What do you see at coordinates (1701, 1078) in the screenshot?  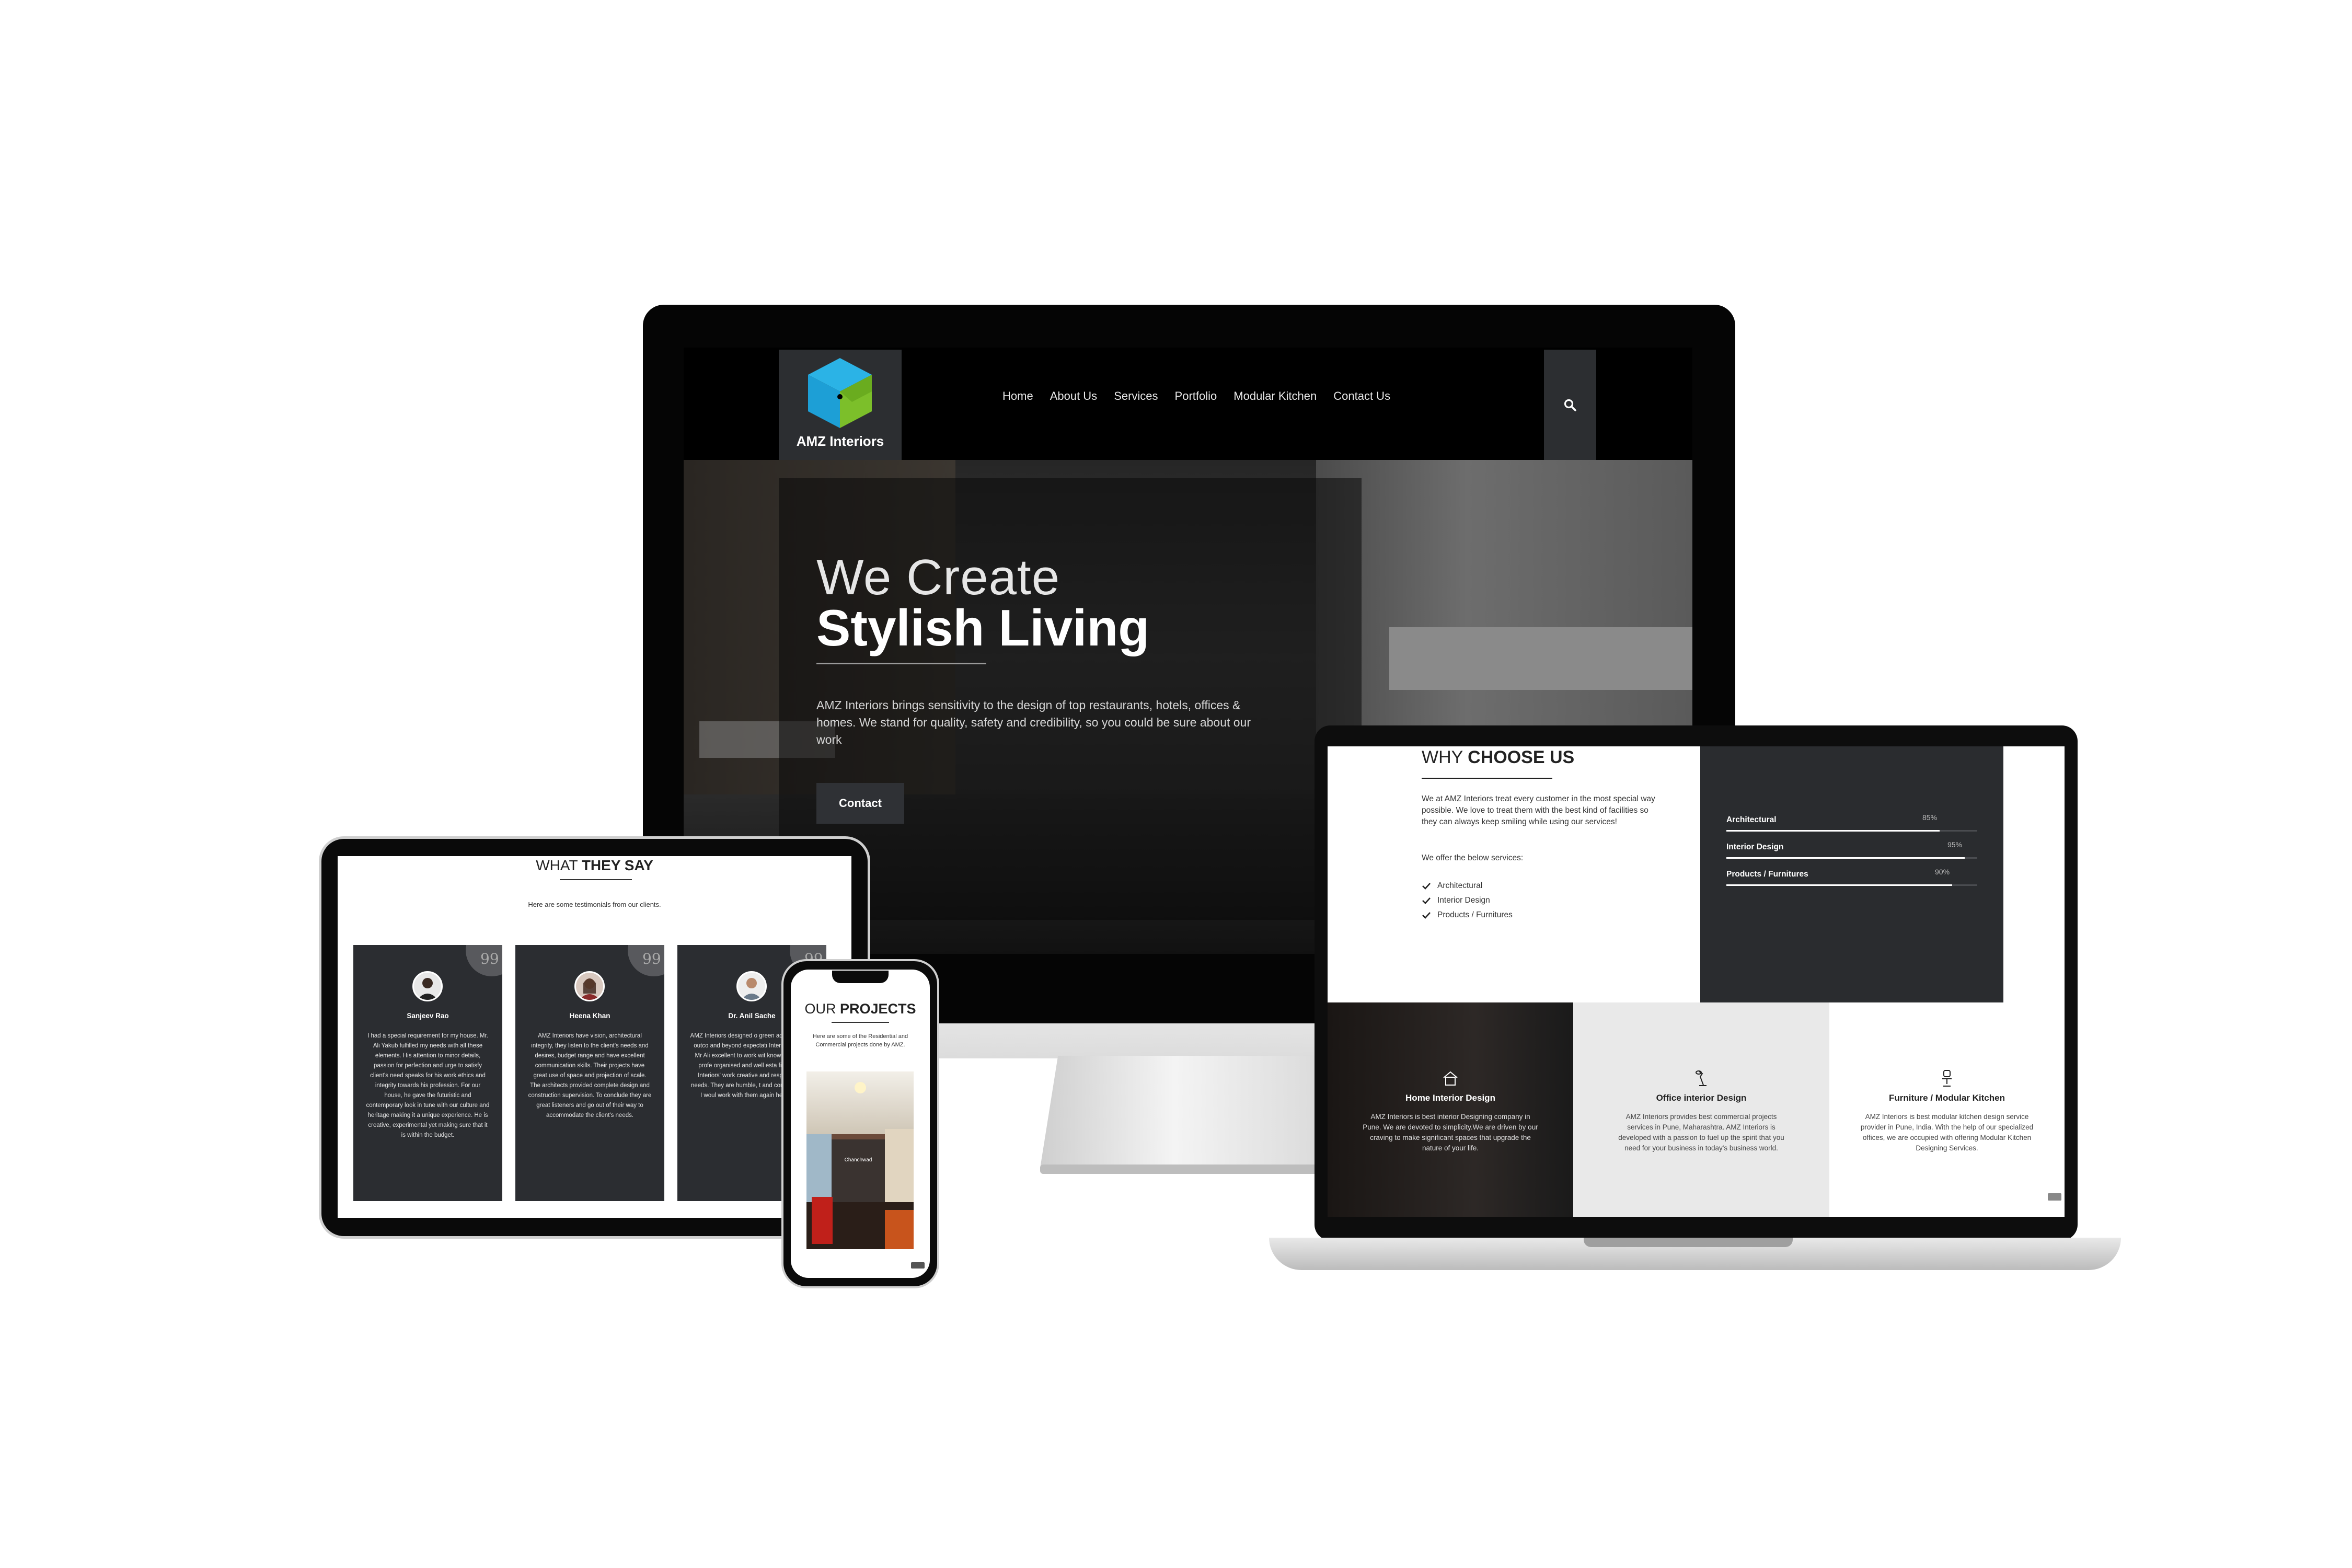 I see `desk-lamp-icon` at bounding box center [1701, 1078].